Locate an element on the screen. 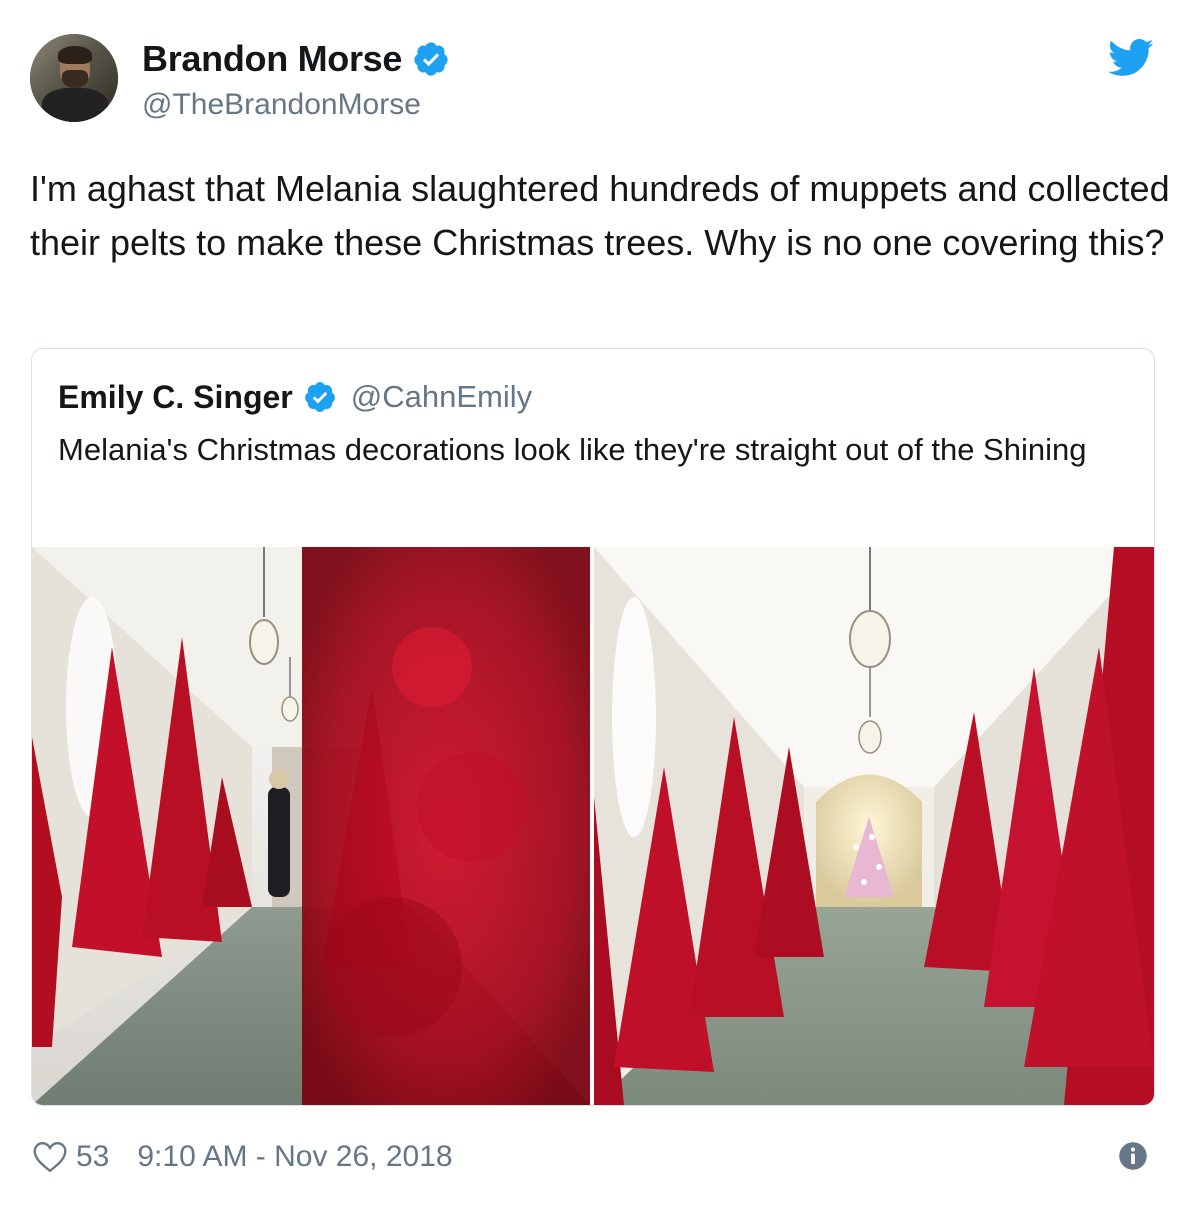 The image size is (1200, 1212). author-handle: @TheBrandonMorse is located at coordinates (281, 105).